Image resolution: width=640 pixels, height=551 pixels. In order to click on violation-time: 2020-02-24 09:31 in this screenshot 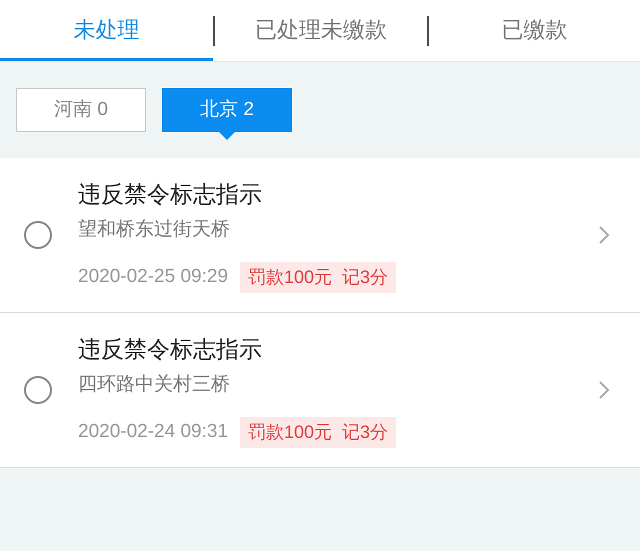, I will do `click(153, 432)`.